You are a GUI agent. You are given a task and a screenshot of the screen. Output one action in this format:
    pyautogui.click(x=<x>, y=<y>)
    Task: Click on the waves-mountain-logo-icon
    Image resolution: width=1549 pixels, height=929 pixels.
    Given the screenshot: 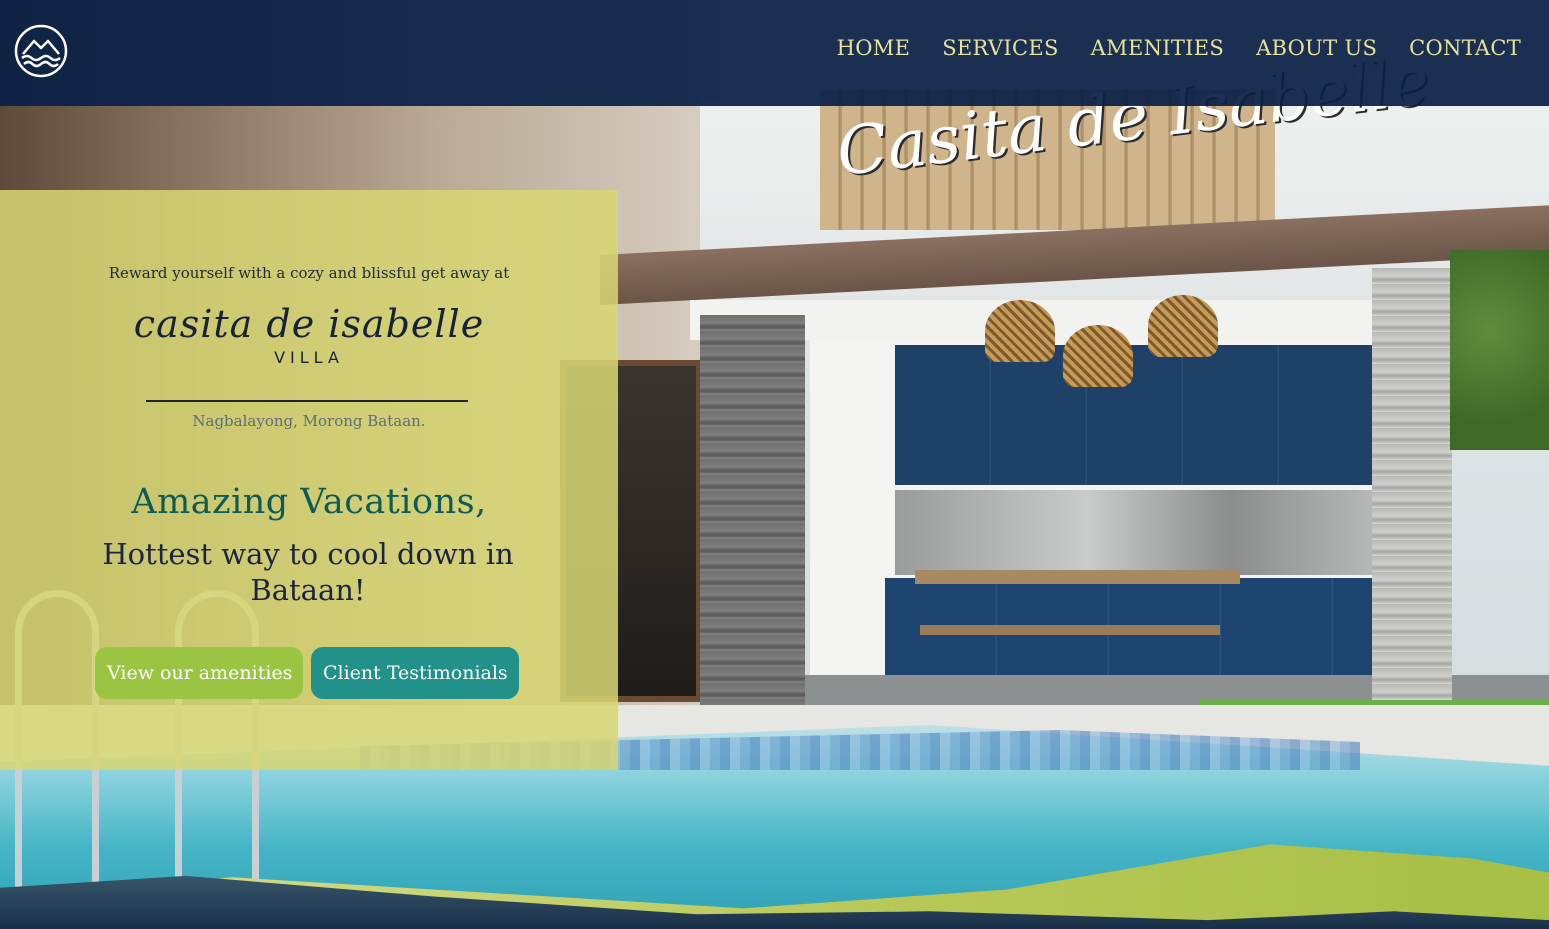 What is the action you would take?
    pyautogui.click(x=41, y=51)
    